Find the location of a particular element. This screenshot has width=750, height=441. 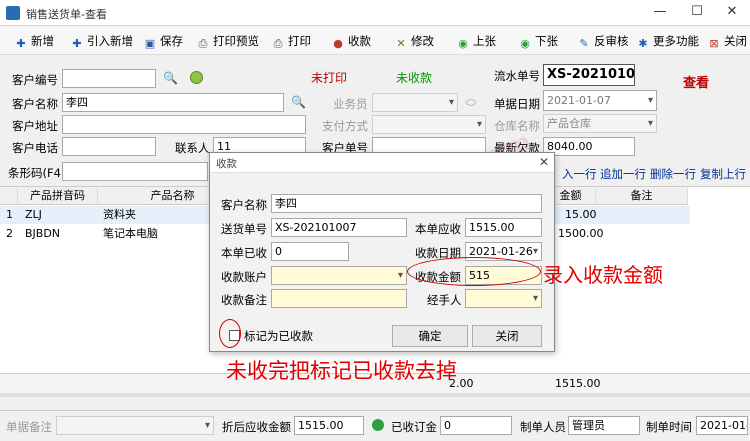

amount-annotation: 录入收款金额 is located at coordinates (603, 275).